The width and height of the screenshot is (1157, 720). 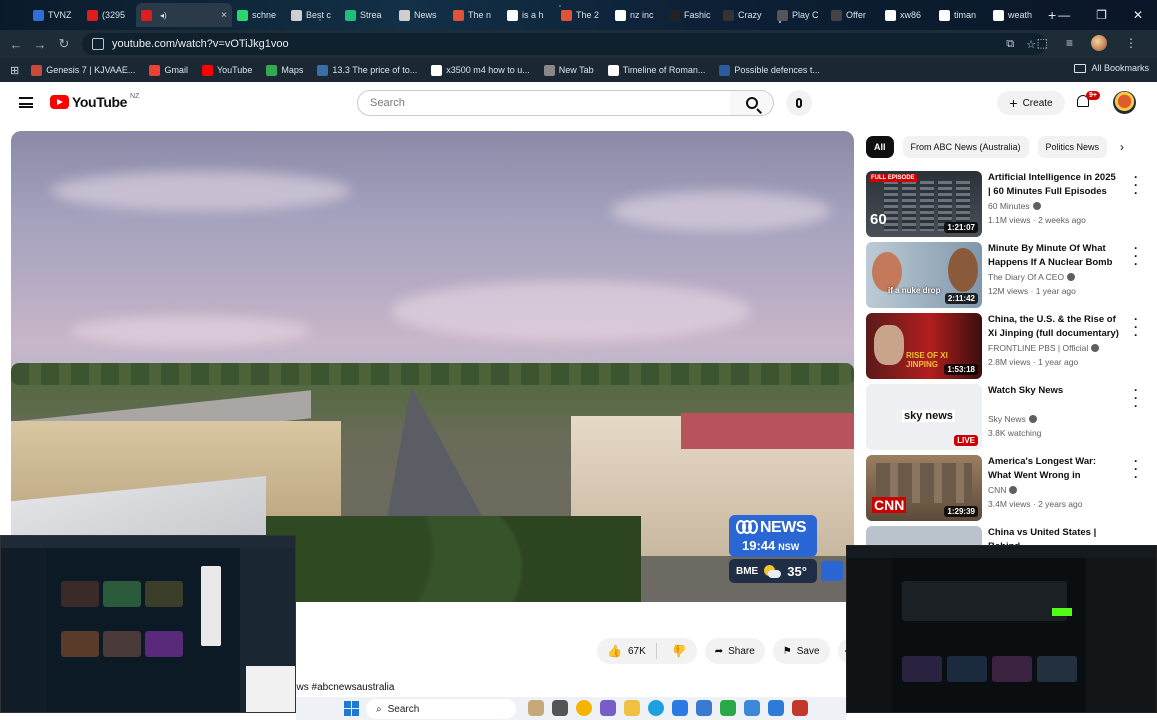 What do you see at coordinates (367, 15) in the screenshot?
I see `browser-tab: Strea` at bounding box center [367, 15].